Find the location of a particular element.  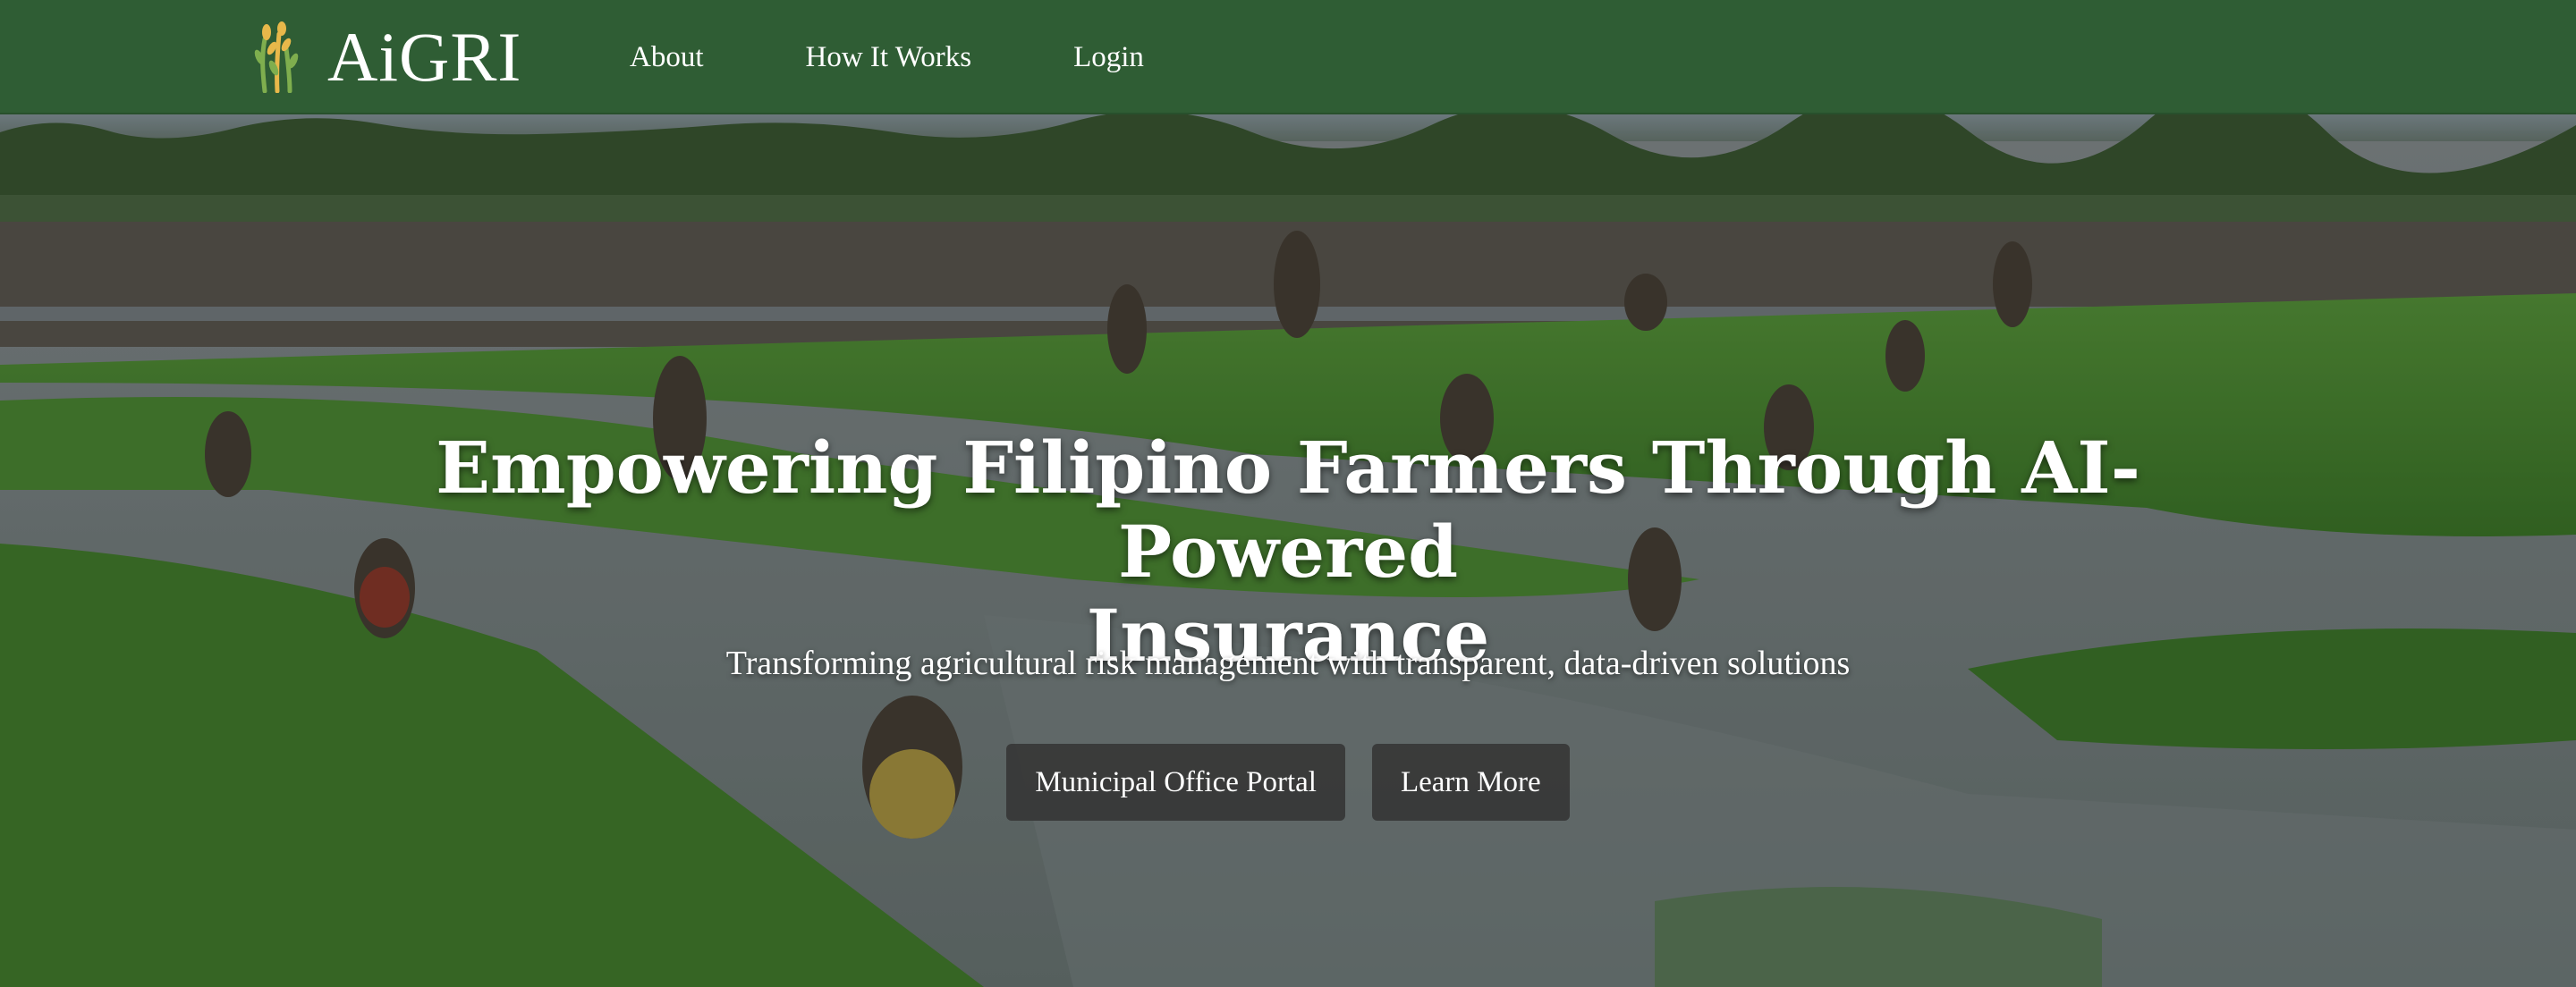

municipal-office-portal-button: Municipal Office Portal is located at coordinates (1175, 782).